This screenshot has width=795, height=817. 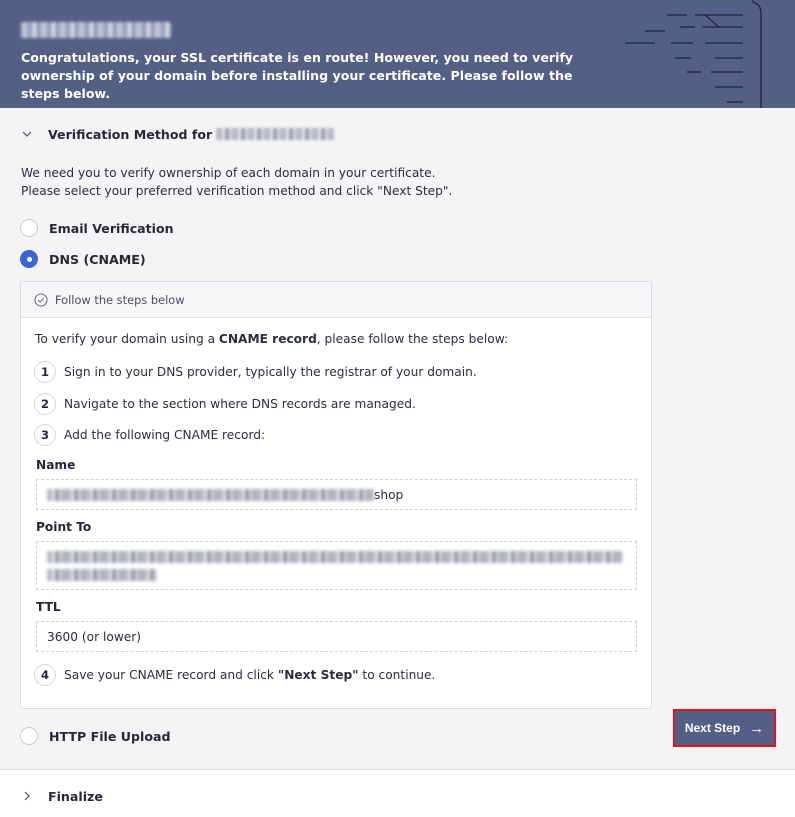 I want to click on name-value-field: shop, so click(x=336, y=494).